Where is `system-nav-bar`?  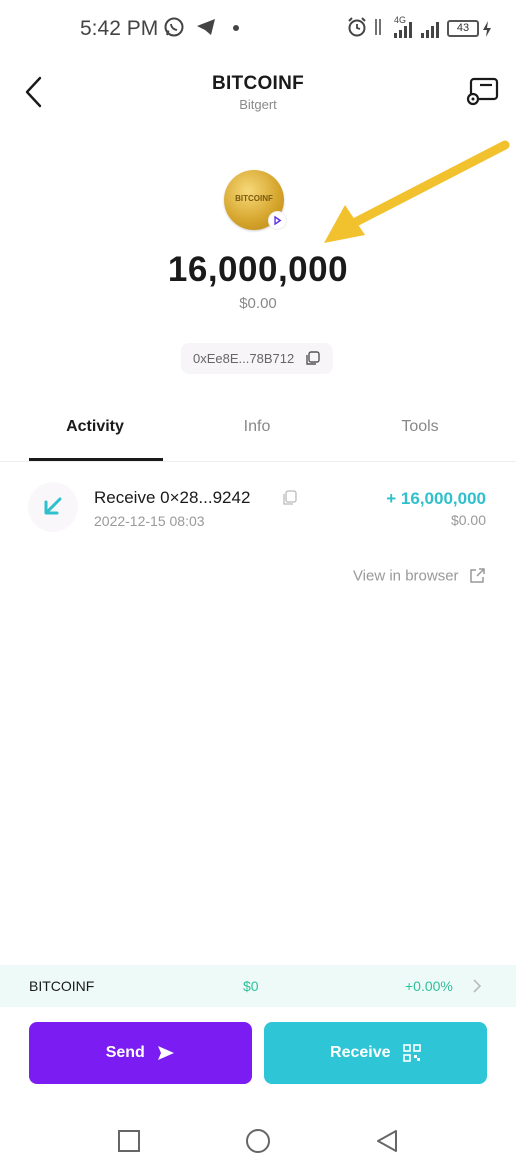
system-nav-bar is located at coordinates (258, 1140).